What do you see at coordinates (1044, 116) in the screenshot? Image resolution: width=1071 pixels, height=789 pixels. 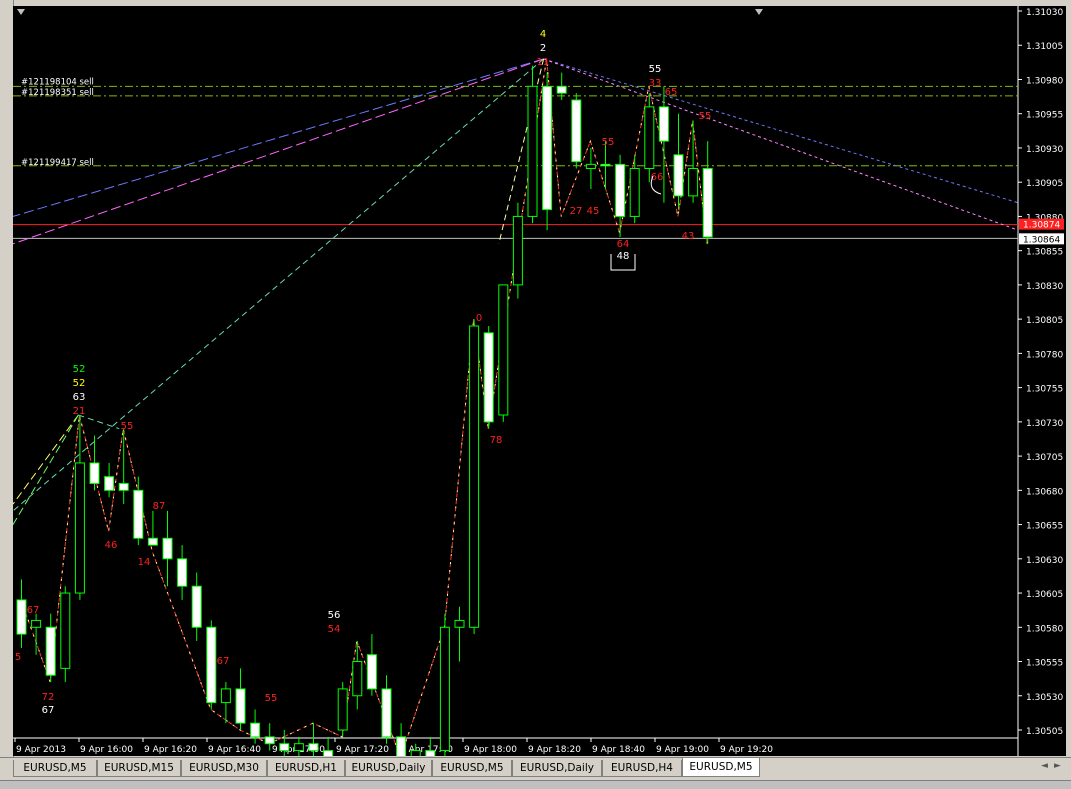 I see `price-tick-label: 1.30955` at bounding box center [1044, 116].